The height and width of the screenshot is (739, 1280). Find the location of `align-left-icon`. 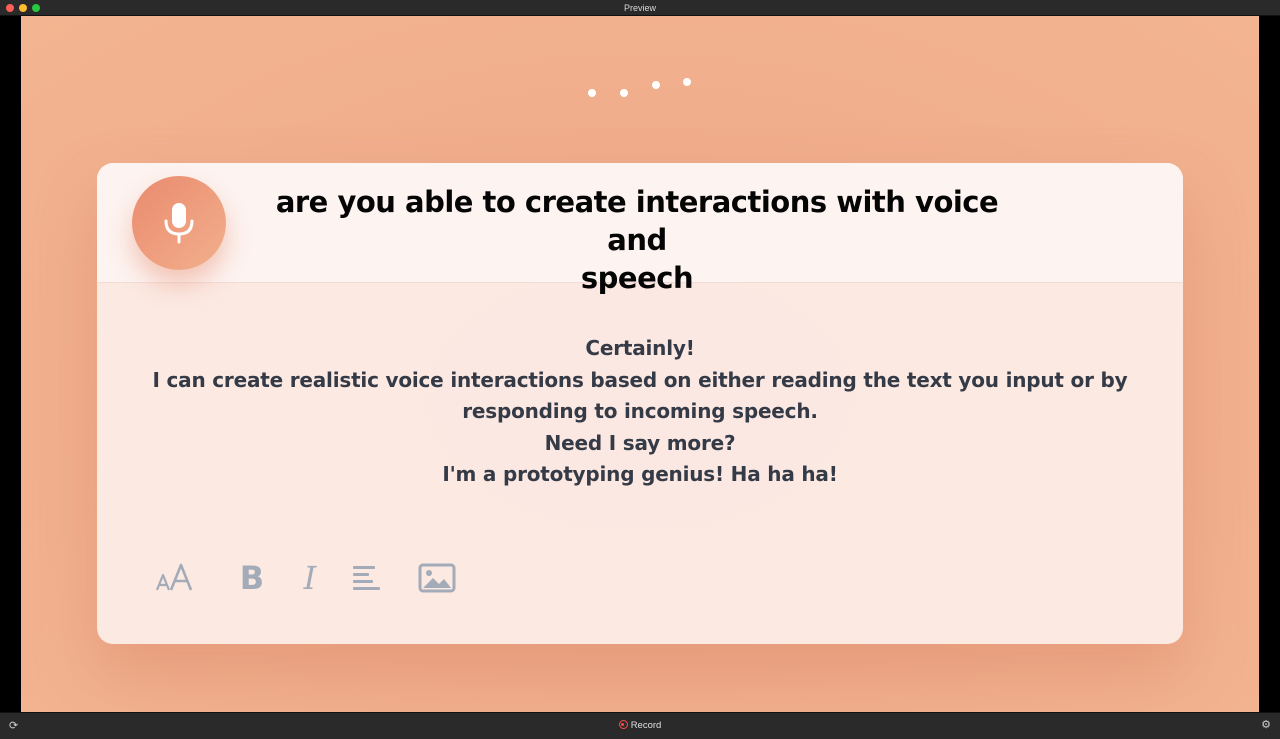

align-left-icon is located at coordinates (366, 578).